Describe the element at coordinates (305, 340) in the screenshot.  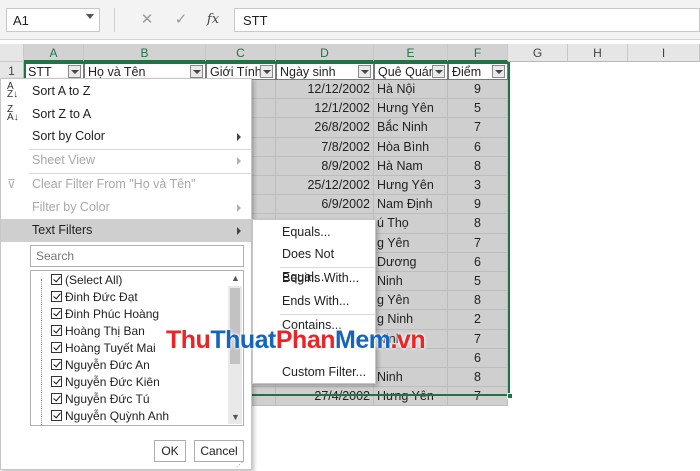
I see `watermark-part: Phan` at that location.